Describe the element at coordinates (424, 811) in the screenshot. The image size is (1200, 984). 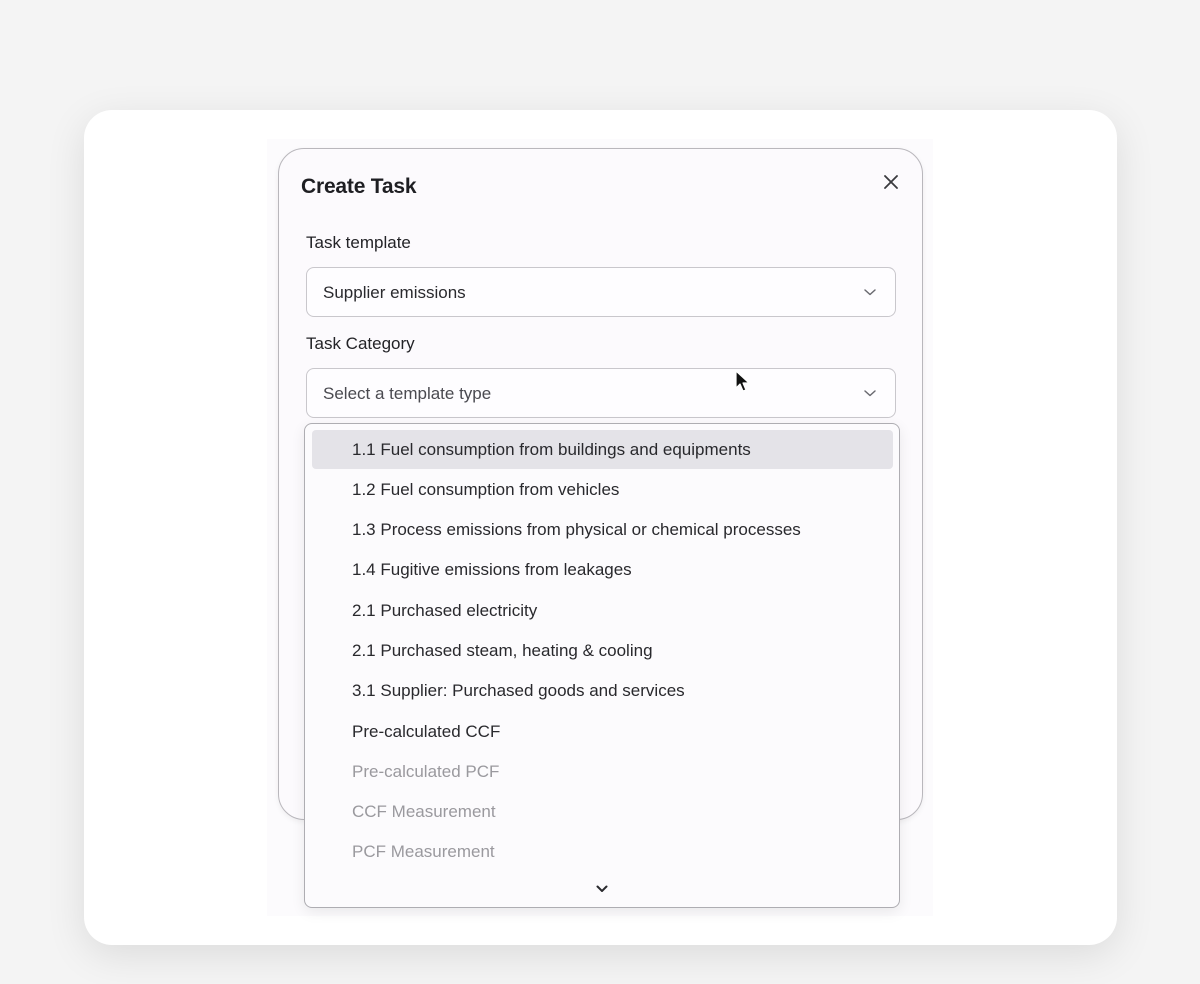
I see `option-ccf-measurement: CCF Measurement` at that location.